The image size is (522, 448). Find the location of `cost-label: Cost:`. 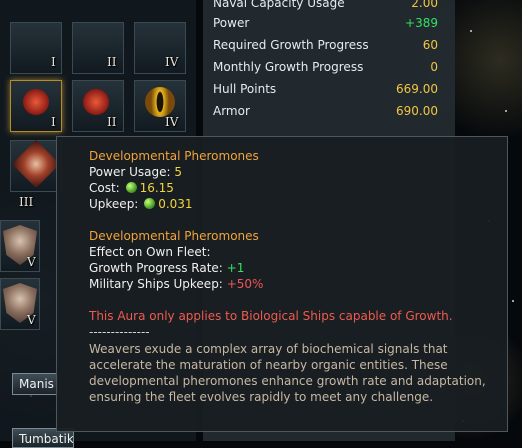

cost-label: Cost: is located at coordinates (104, 188).